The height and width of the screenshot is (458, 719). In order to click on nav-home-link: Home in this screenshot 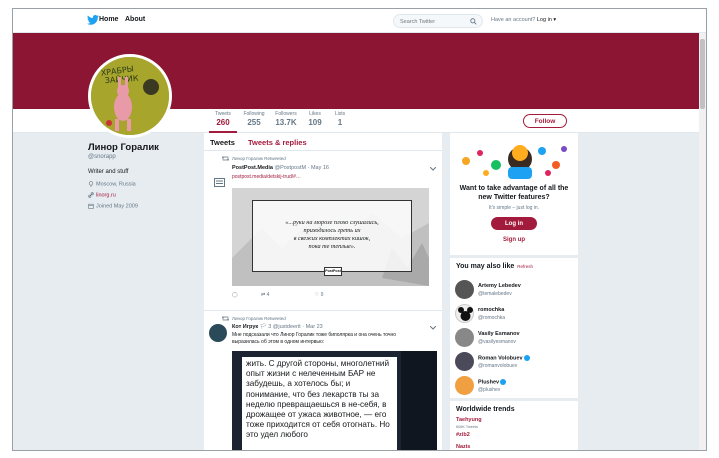, I will do `click(108, 19)`.